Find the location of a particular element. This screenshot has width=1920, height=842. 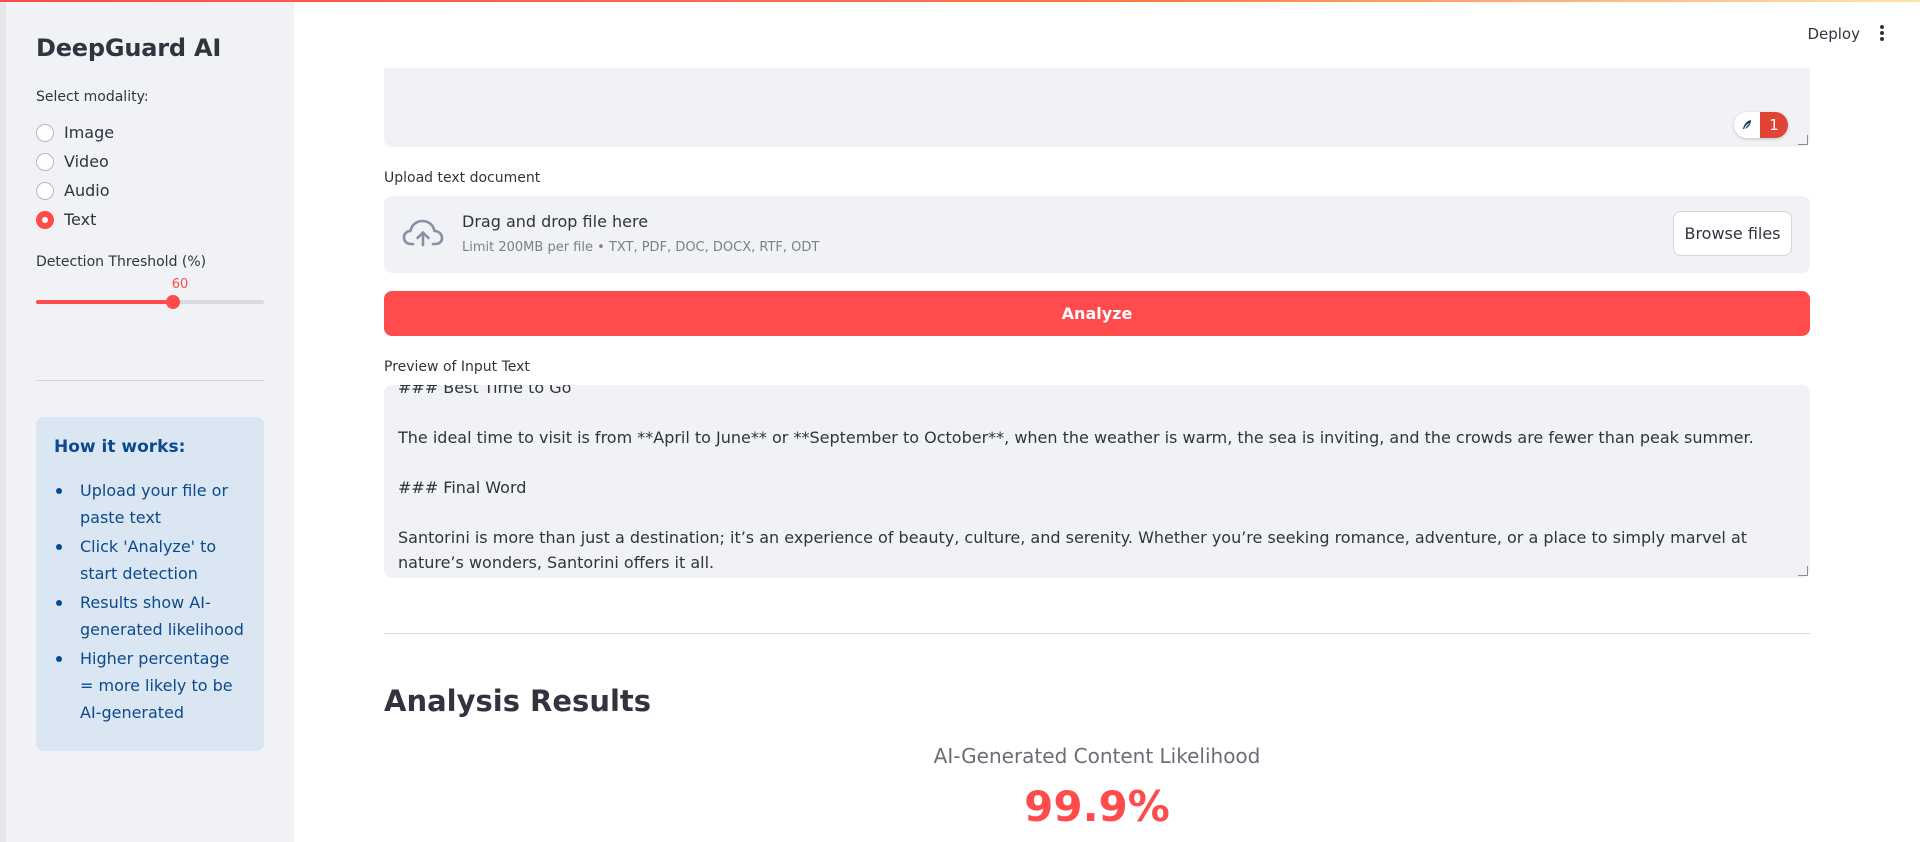

results-heading: Analysis Results is located at coordinates (518, 701).